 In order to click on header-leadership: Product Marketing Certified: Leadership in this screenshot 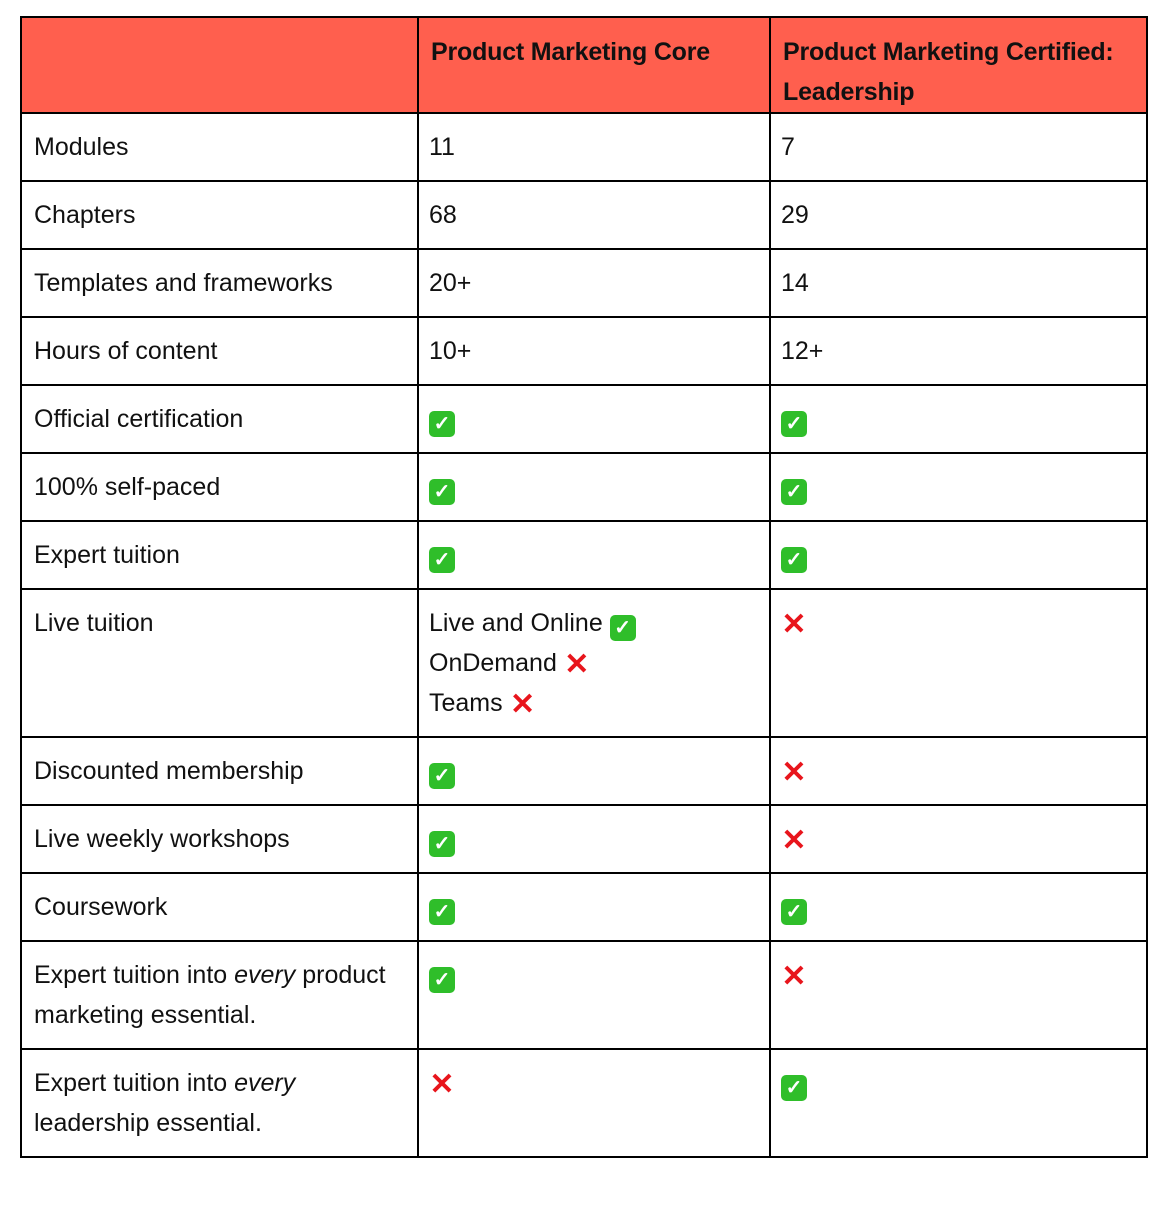, I will do `click(958, 65)`.